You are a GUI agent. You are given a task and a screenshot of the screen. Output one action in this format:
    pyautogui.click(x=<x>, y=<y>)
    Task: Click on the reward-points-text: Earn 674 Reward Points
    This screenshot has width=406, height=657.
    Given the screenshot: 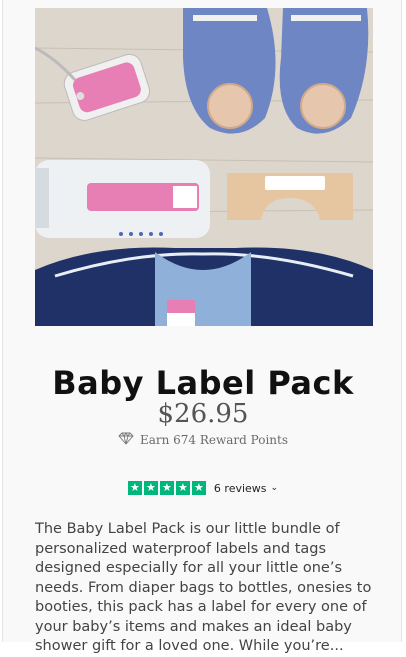 What is the action you would take?
    pyautogui.click(x=214, y=440)
    